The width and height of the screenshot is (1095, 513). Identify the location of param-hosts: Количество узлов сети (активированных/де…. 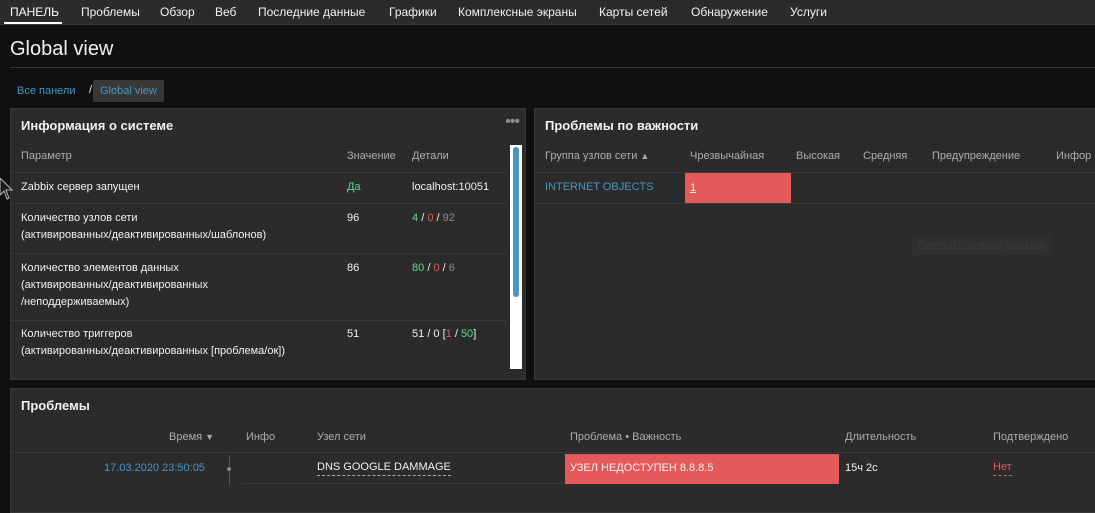
(143, 227).